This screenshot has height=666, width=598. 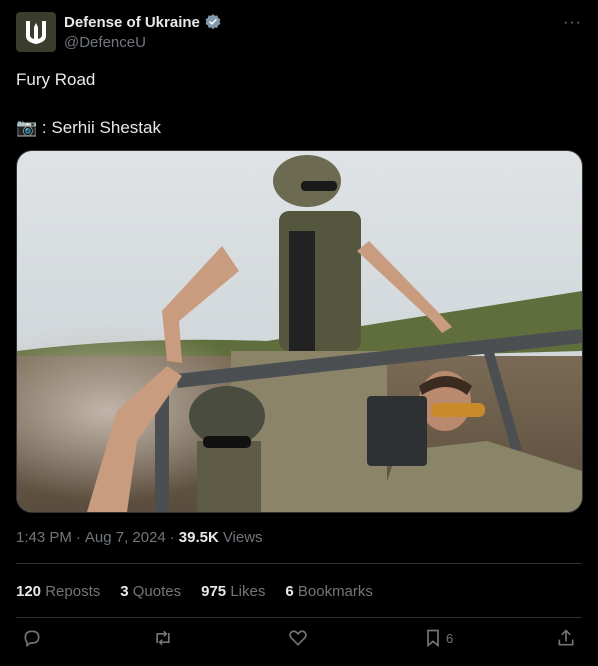 What do you see at coordinates (299, 34) in the screenshot?
I see `post-header: Defense of Ukraine @DefenceU ···` at bounding box center [299, 34].